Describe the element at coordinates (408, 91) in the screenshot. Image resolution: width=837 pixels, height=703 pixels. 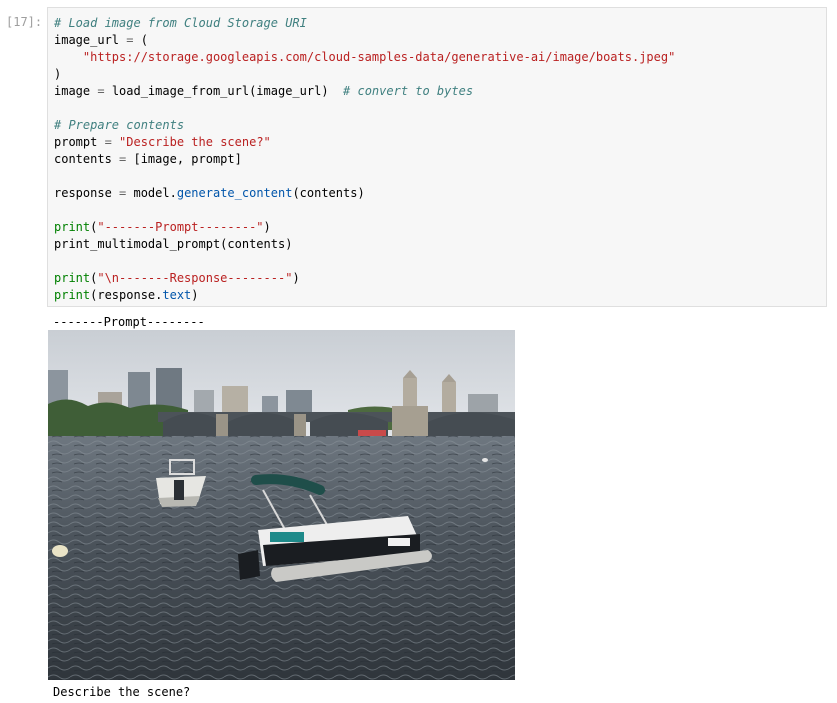
I see `code-comment: # convert to bytes` at that location.